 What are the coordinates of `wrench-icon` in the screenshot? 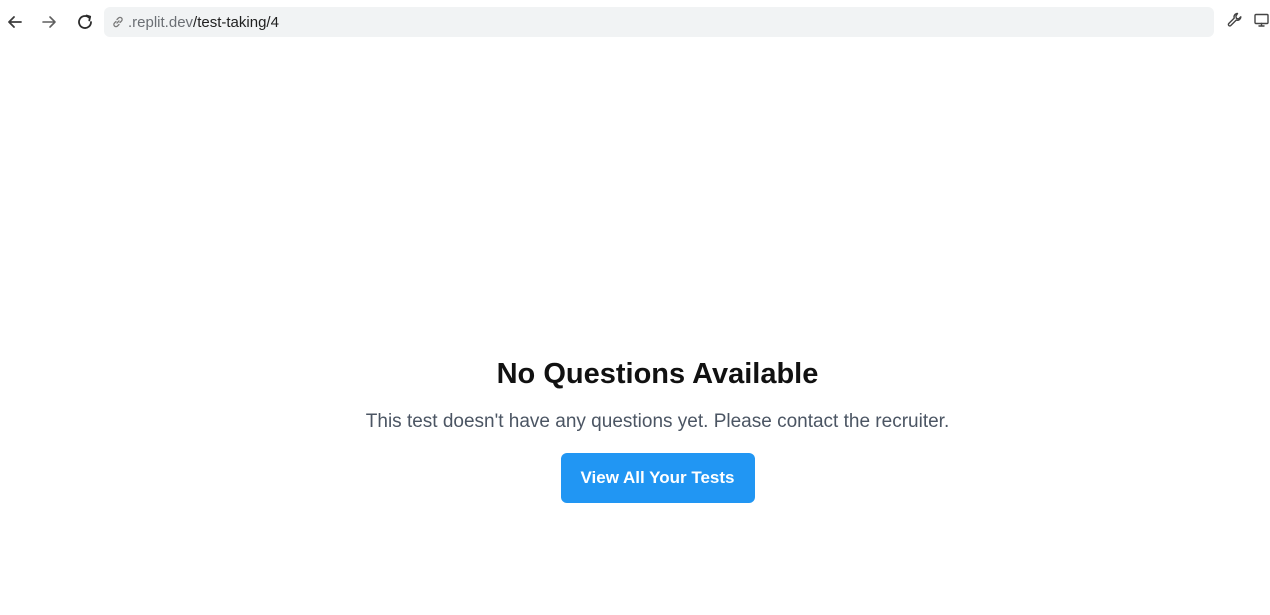 It's located at (1235, 22).